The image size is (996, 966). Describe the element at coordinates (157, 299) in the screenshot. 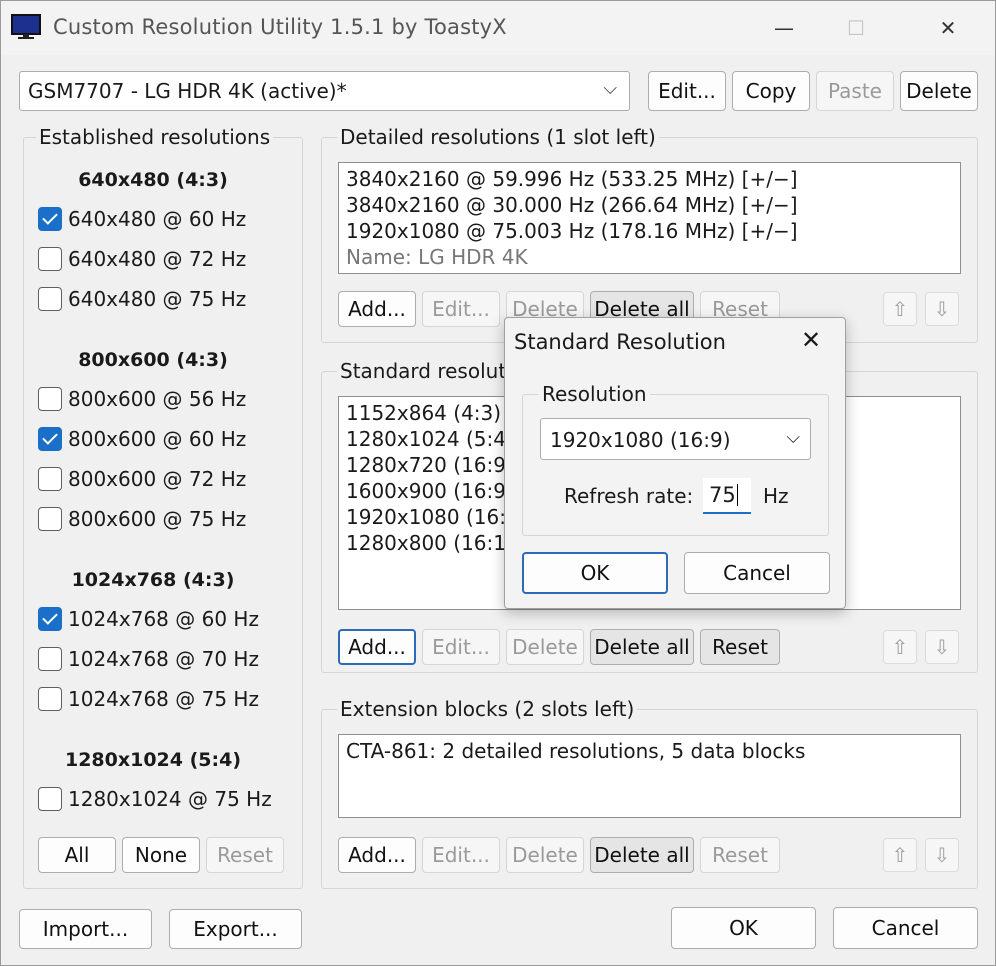

I see `checkbox-label: 640x480 @ 75 Hz` at that location.